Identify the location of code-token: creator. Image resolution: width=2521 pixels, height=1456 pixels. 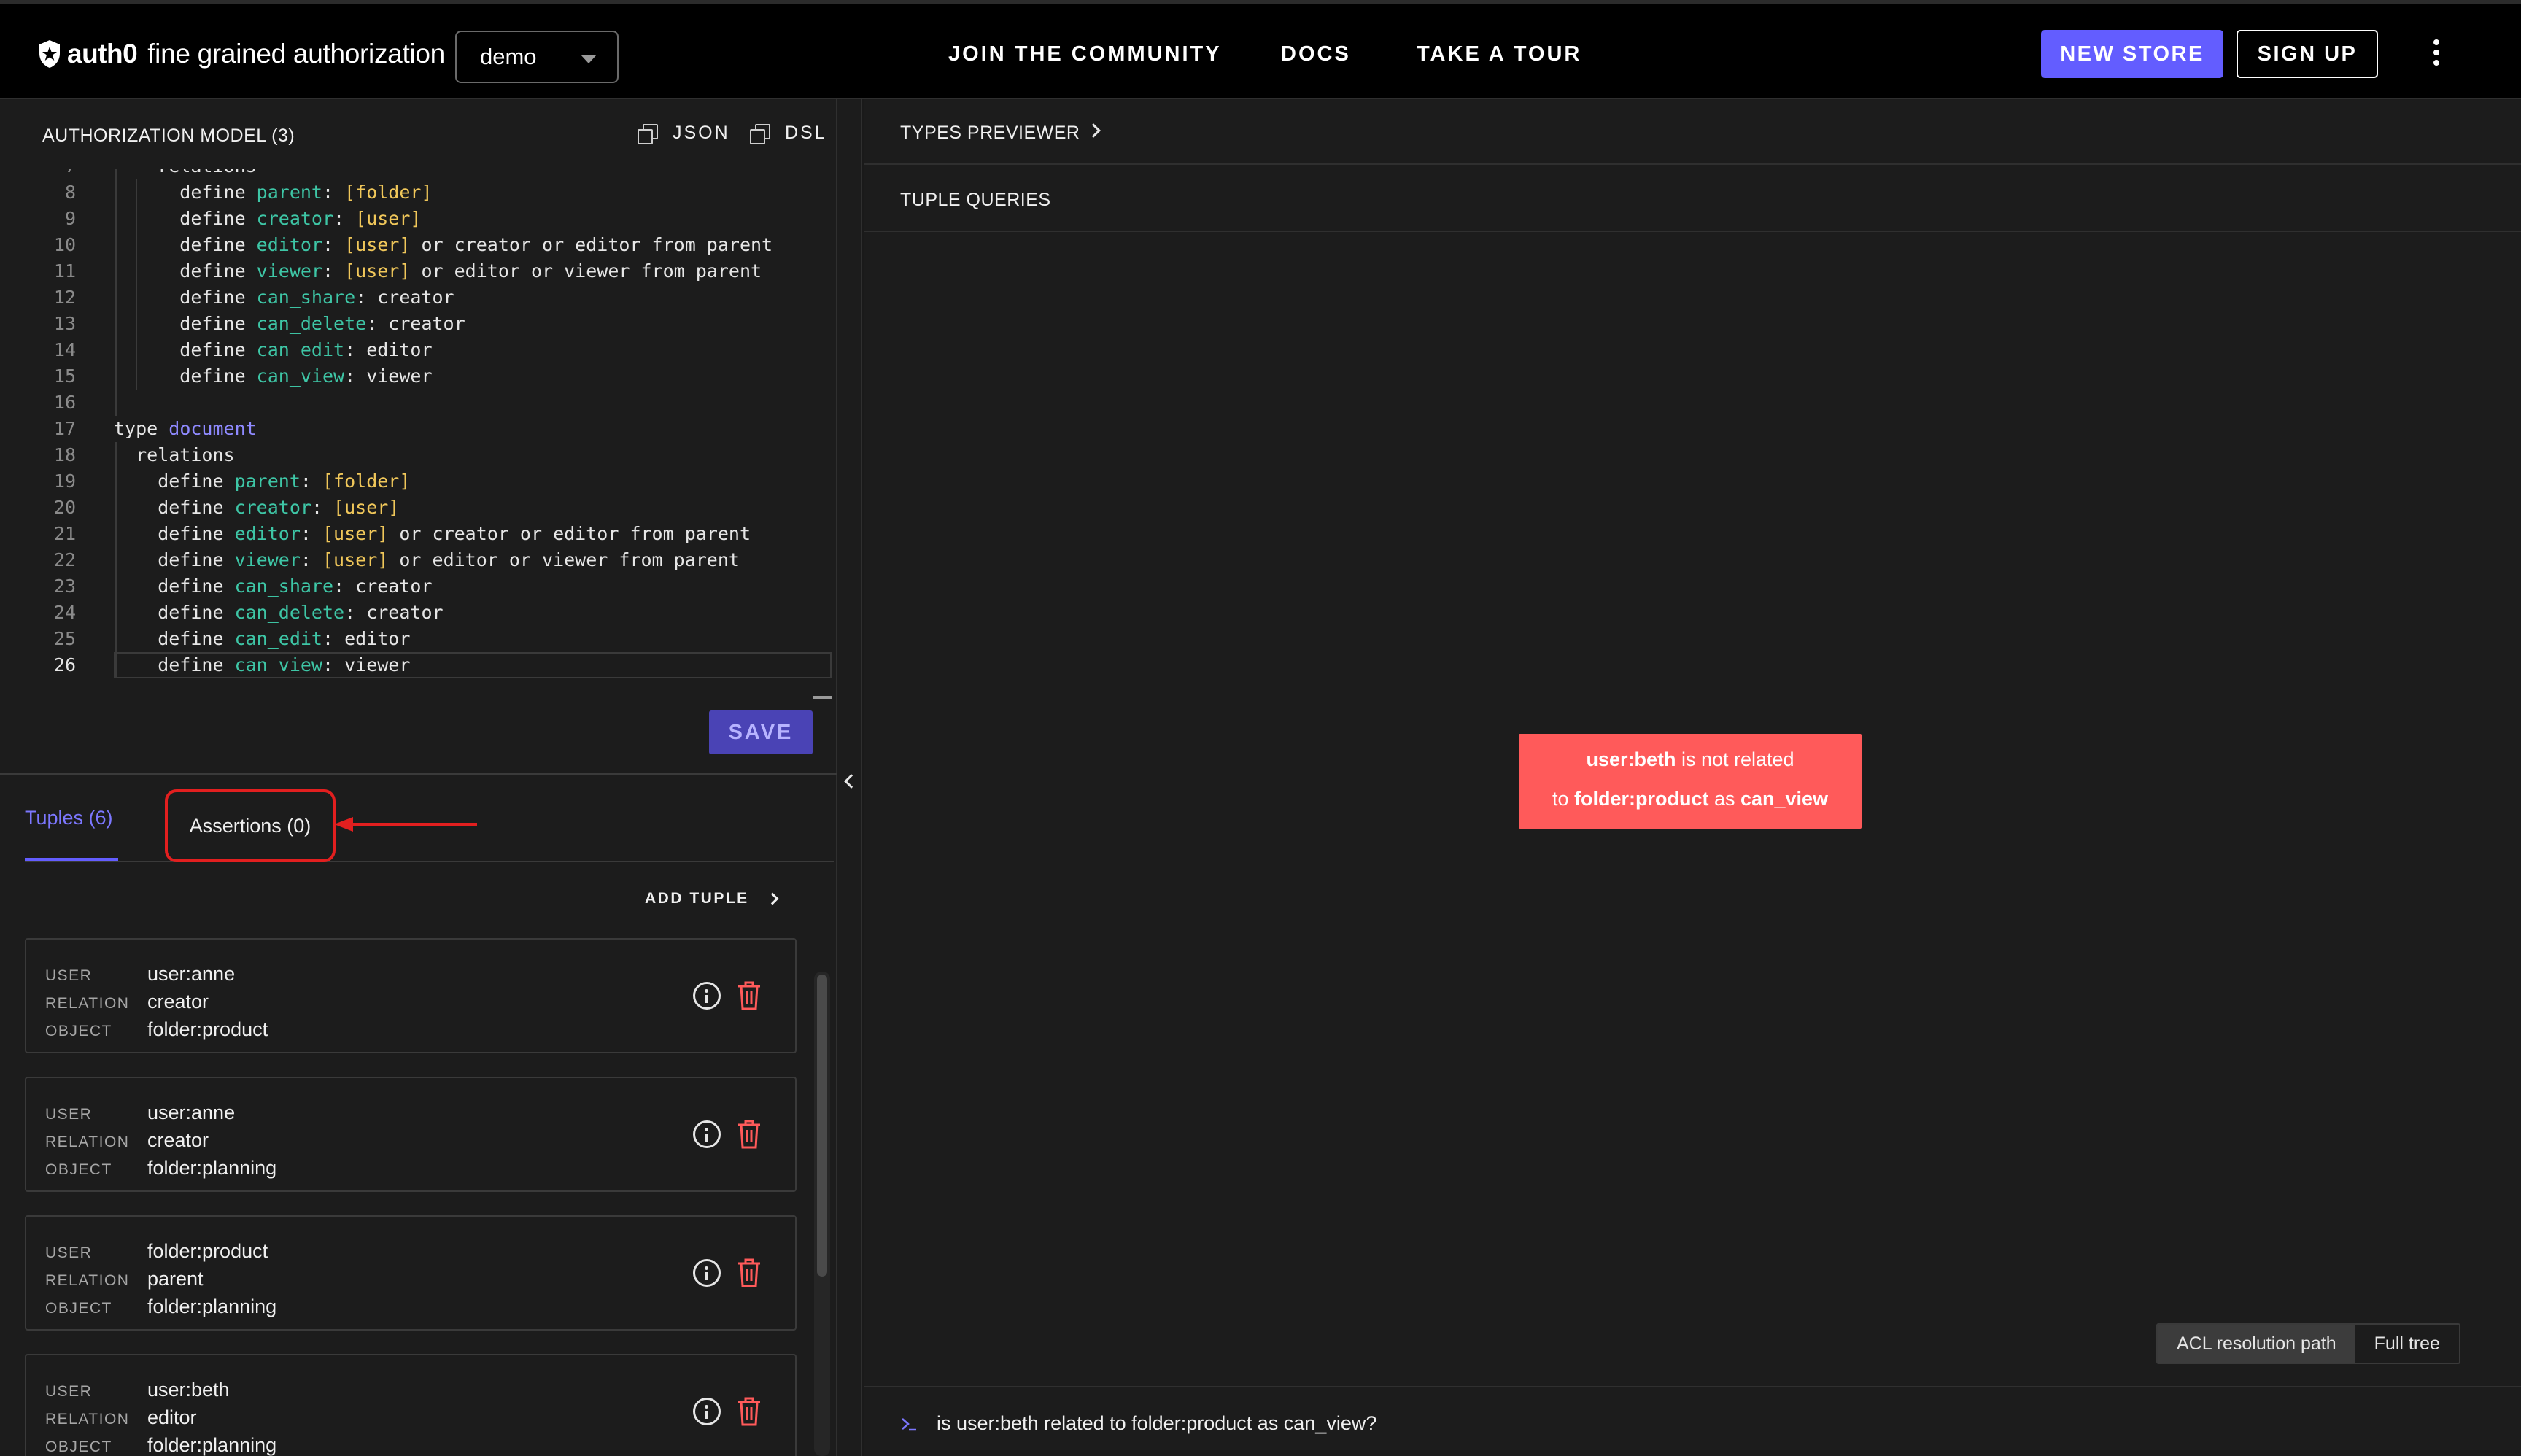
(272, 507).